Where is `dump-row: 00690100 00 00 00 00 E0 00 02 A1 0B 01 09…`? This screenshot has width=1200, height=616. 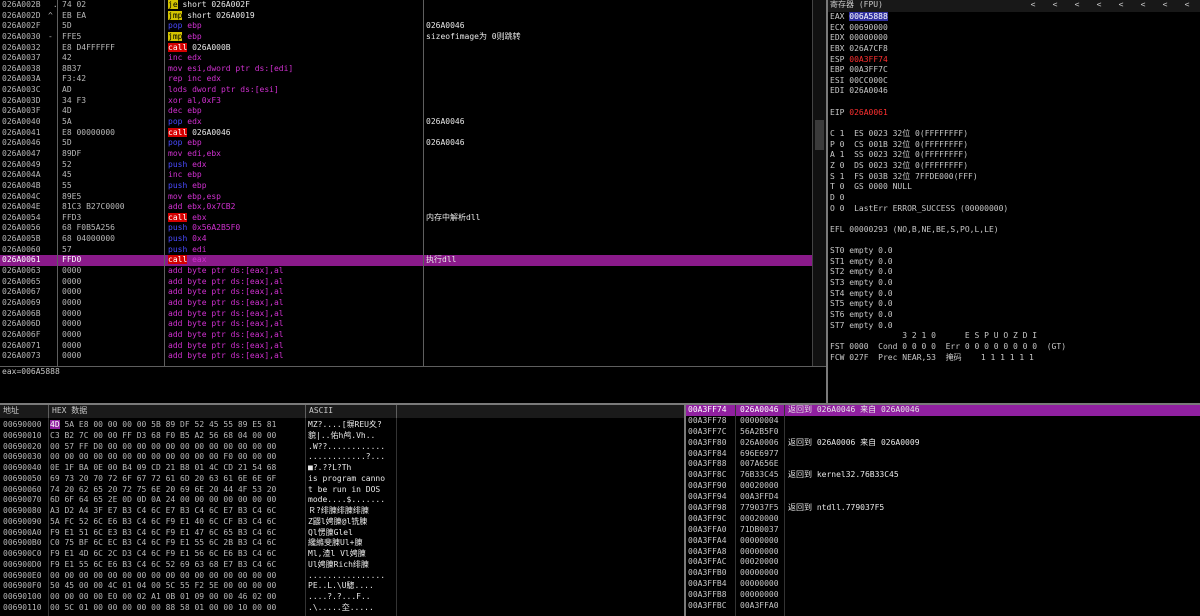 dump-row: 00690100 00 00 00 00 E0 00 02 A1 0B 01 09… is located at coordinates (342, 597).